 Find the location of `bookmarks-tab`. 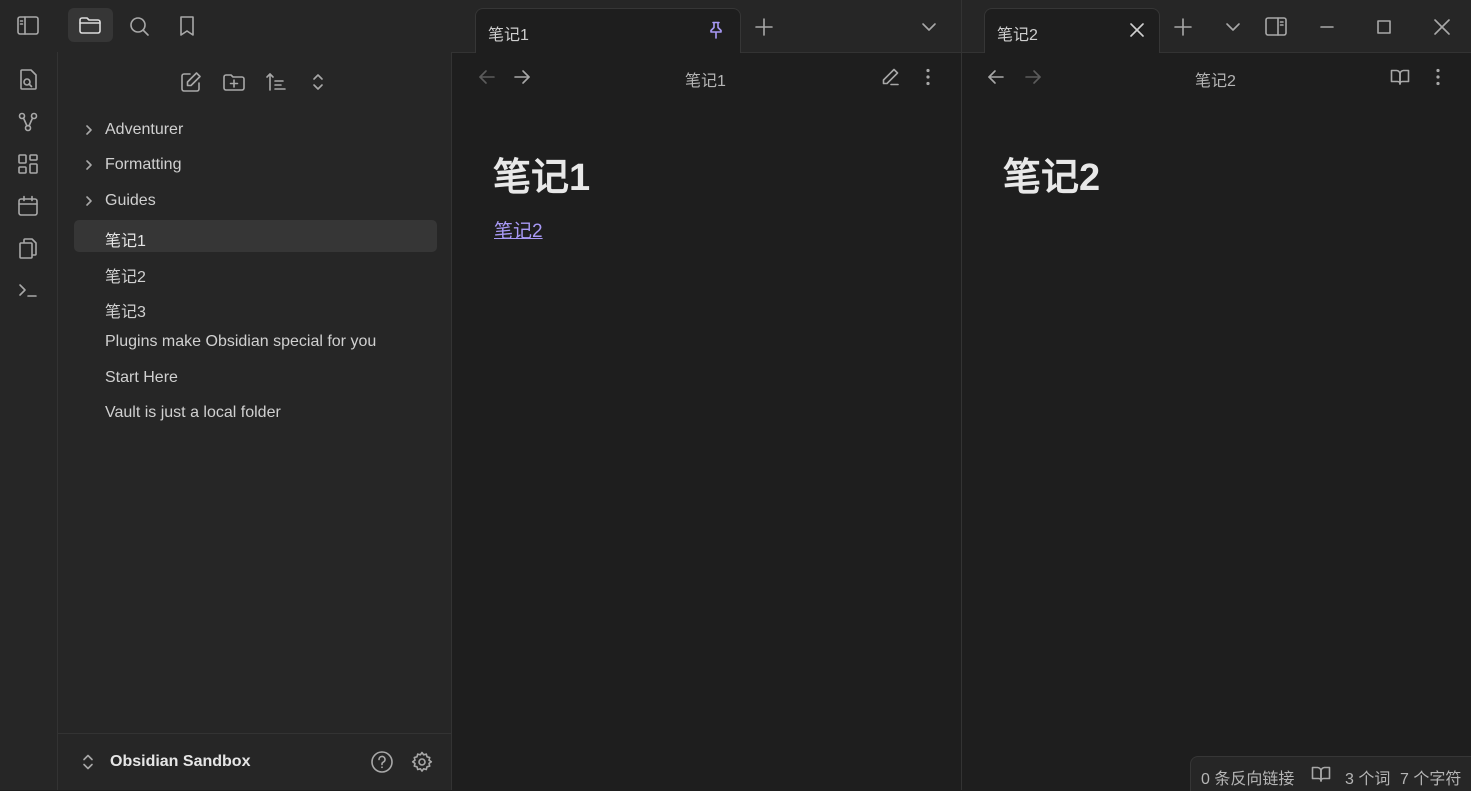

bookmarks-tab is located at coordinates (187, 26).